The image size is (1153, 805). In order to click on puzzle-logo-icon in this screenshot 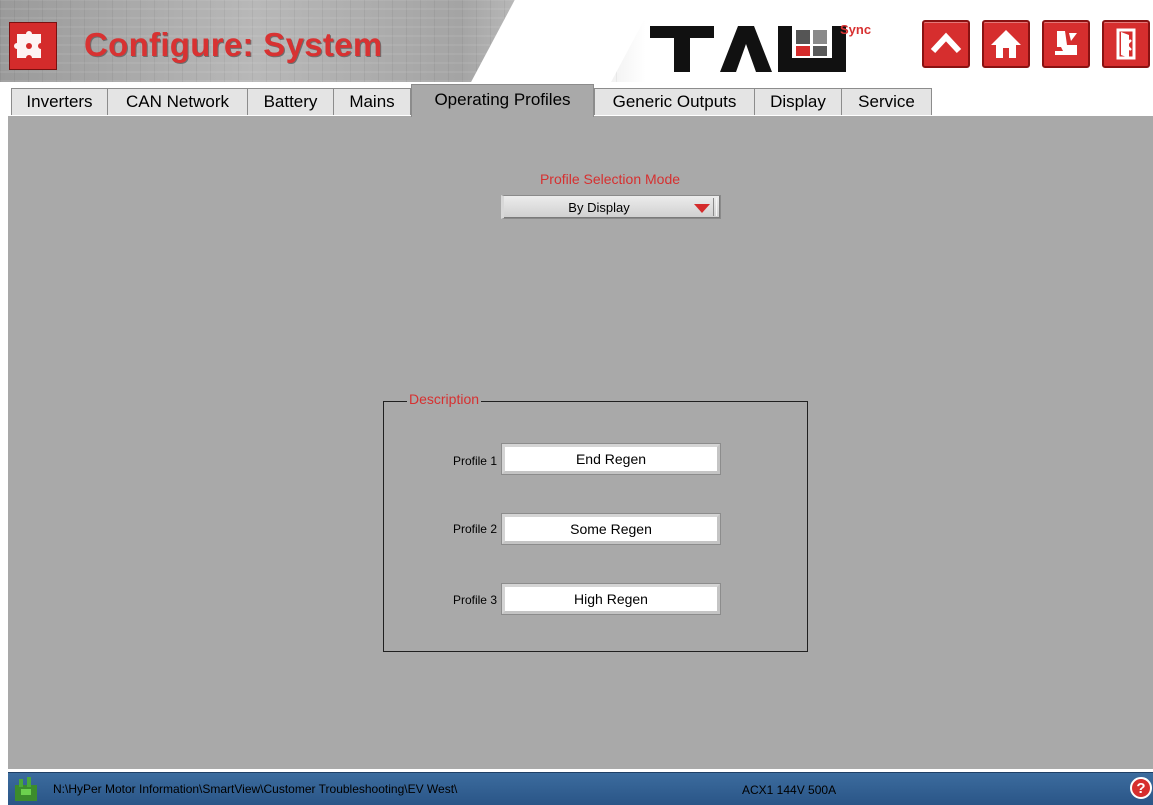, I will do `click(33, 46)`.